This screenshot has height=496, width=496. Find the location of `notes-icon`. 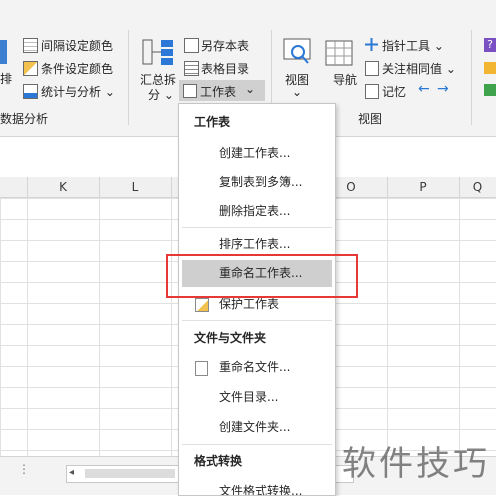

notes-icon is located at coordinates (372, 91).